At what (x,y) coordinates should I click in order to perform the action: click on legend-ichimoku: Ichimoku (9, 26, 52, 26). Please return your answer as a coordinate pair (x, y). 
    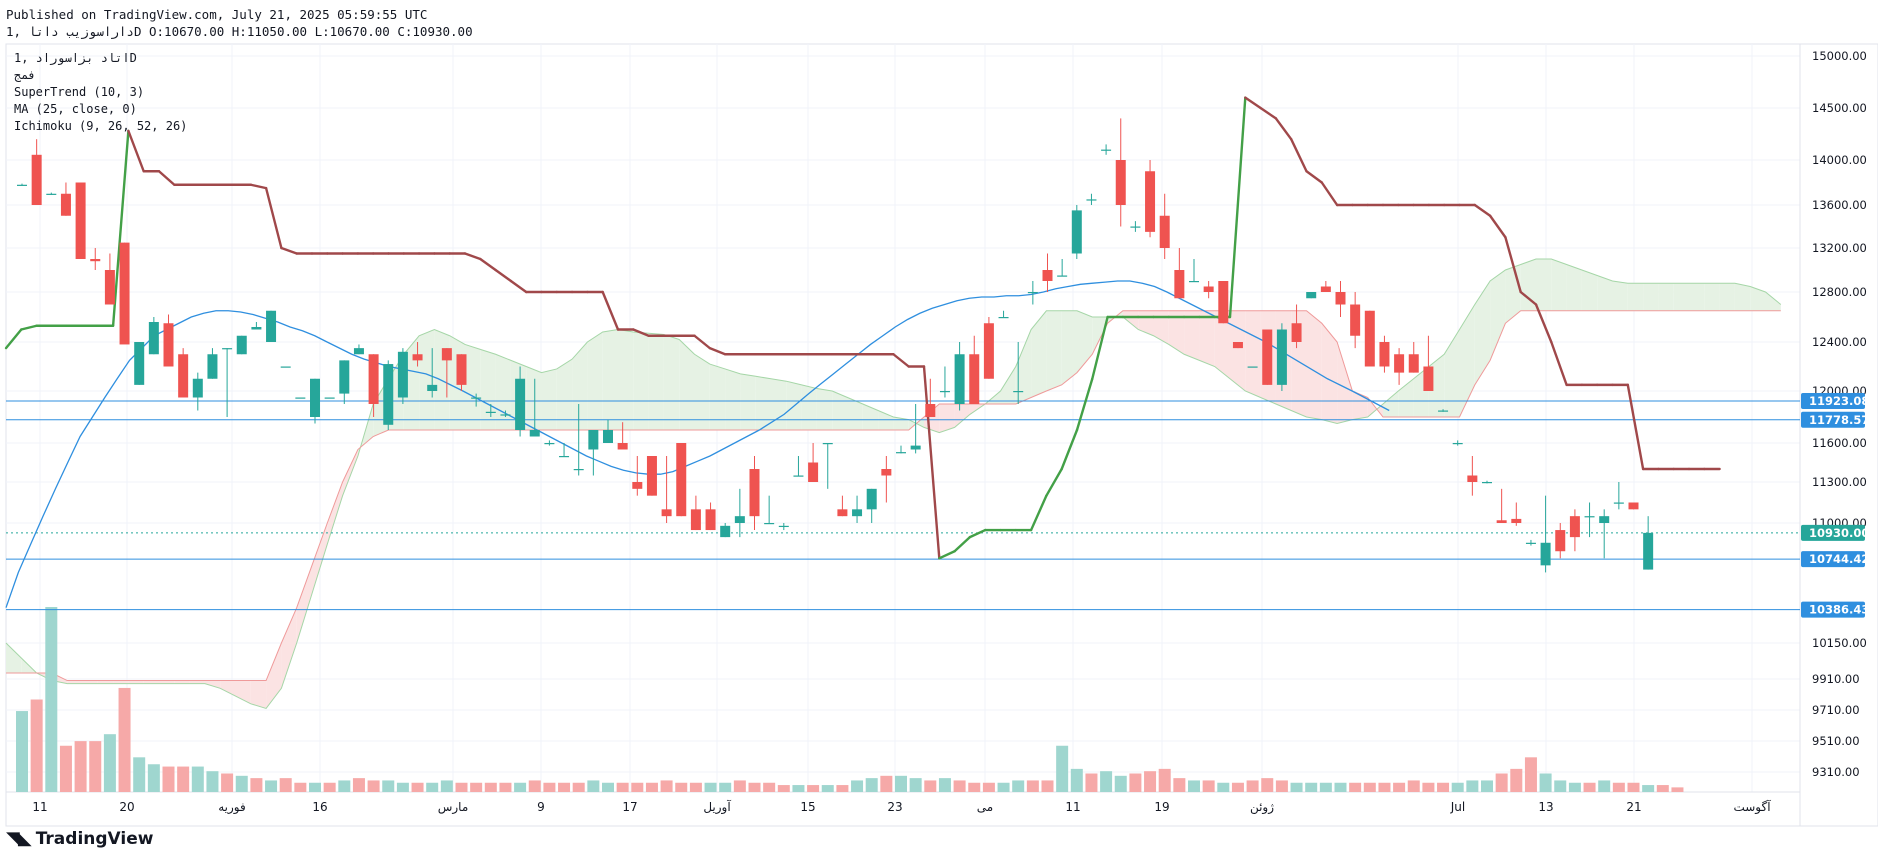
    Looking at the image, I should click on (100, 126).